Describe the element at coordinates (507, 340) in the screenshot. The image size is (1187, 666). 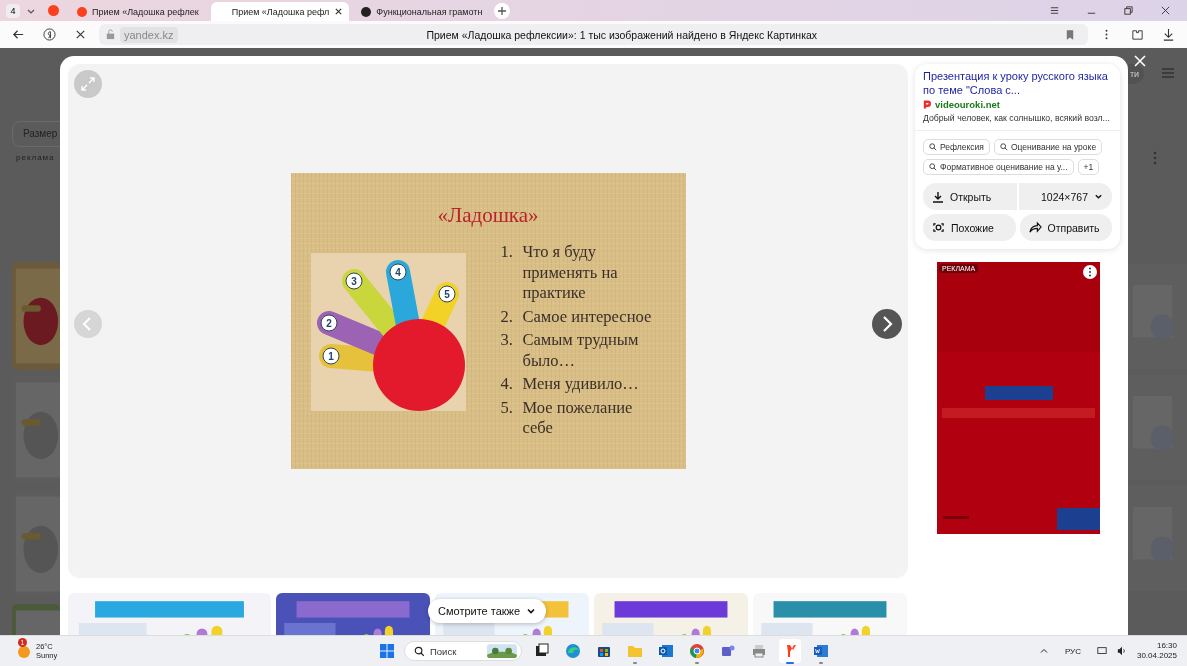
I see `list-number: 3.` at that location.